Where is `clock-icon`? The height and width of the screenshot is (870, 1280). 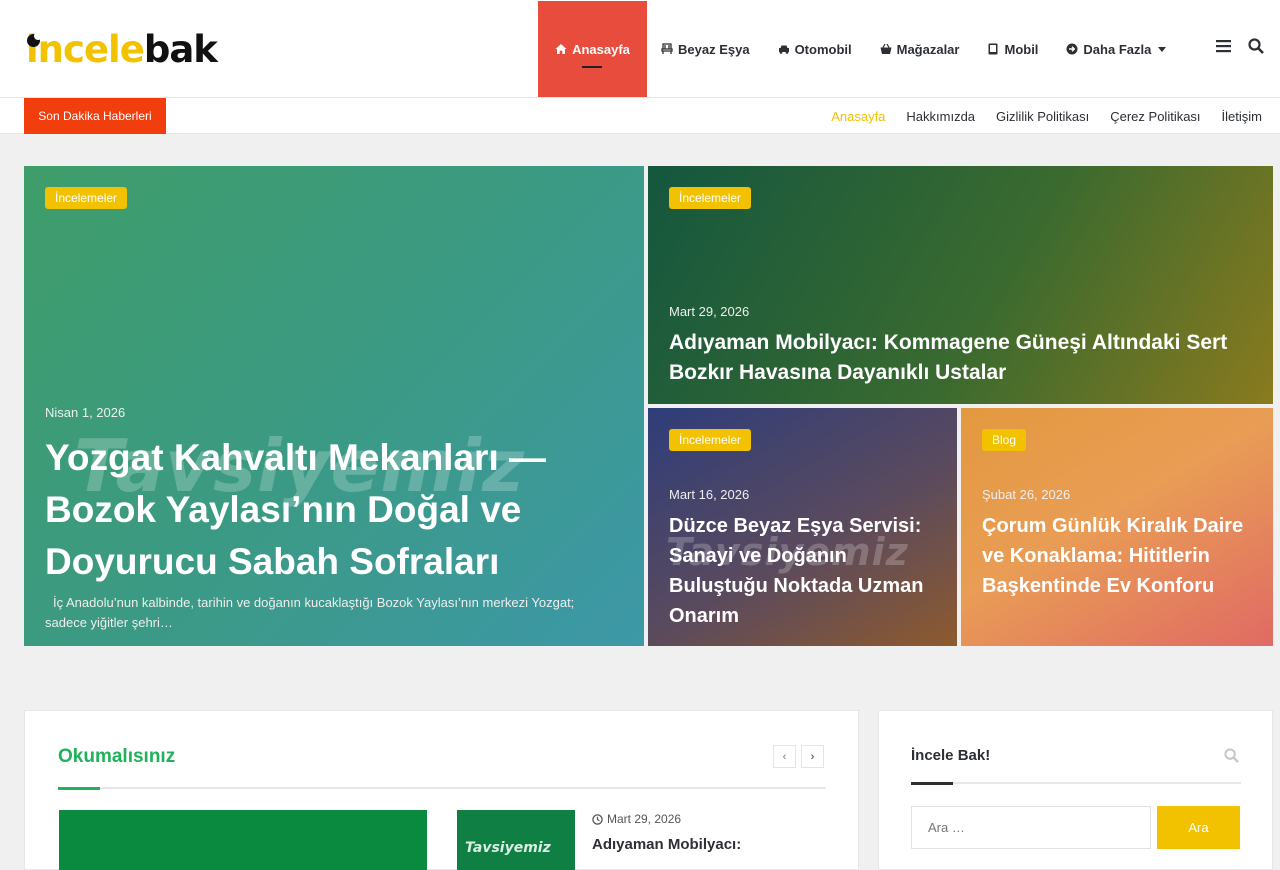
clock-icon is located at coordinates (597, 819).